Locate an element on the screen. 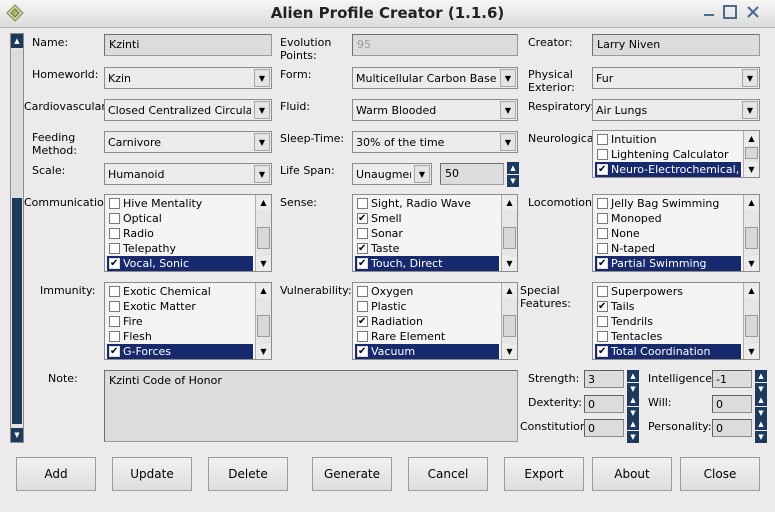 Image resolution: width=775 pixels, height=512 pixels. intelligence-field: -1 is located at coordinates (732, 379).